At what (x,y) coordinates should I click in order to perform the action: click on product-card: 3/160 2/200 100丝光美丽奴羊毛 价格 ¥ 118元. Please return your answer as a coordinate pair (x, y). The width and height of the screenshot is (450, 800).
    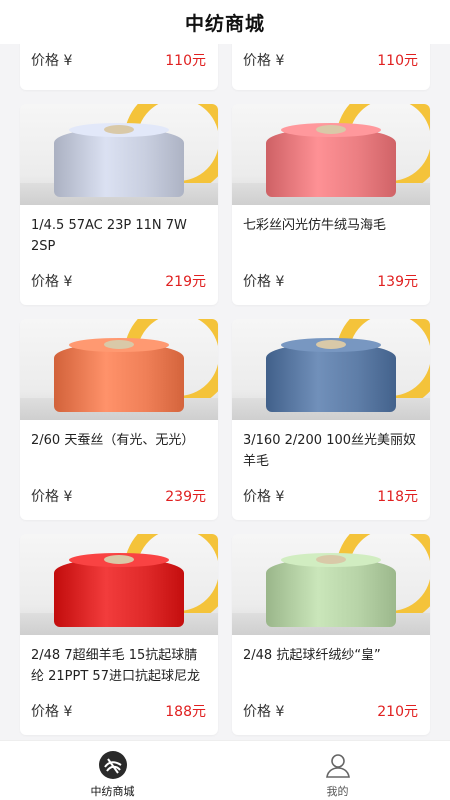
    Looking at the image, I should click on (331, 419).